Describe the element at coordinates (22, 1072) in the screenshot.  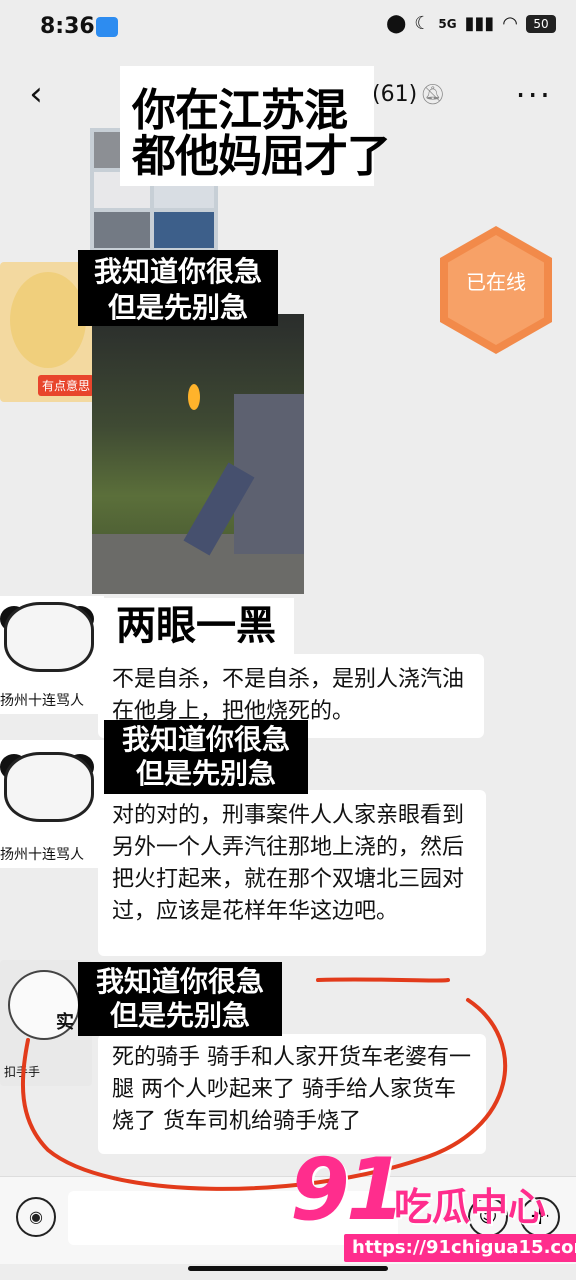
I see `avatar-label: 扣手手` at that location.